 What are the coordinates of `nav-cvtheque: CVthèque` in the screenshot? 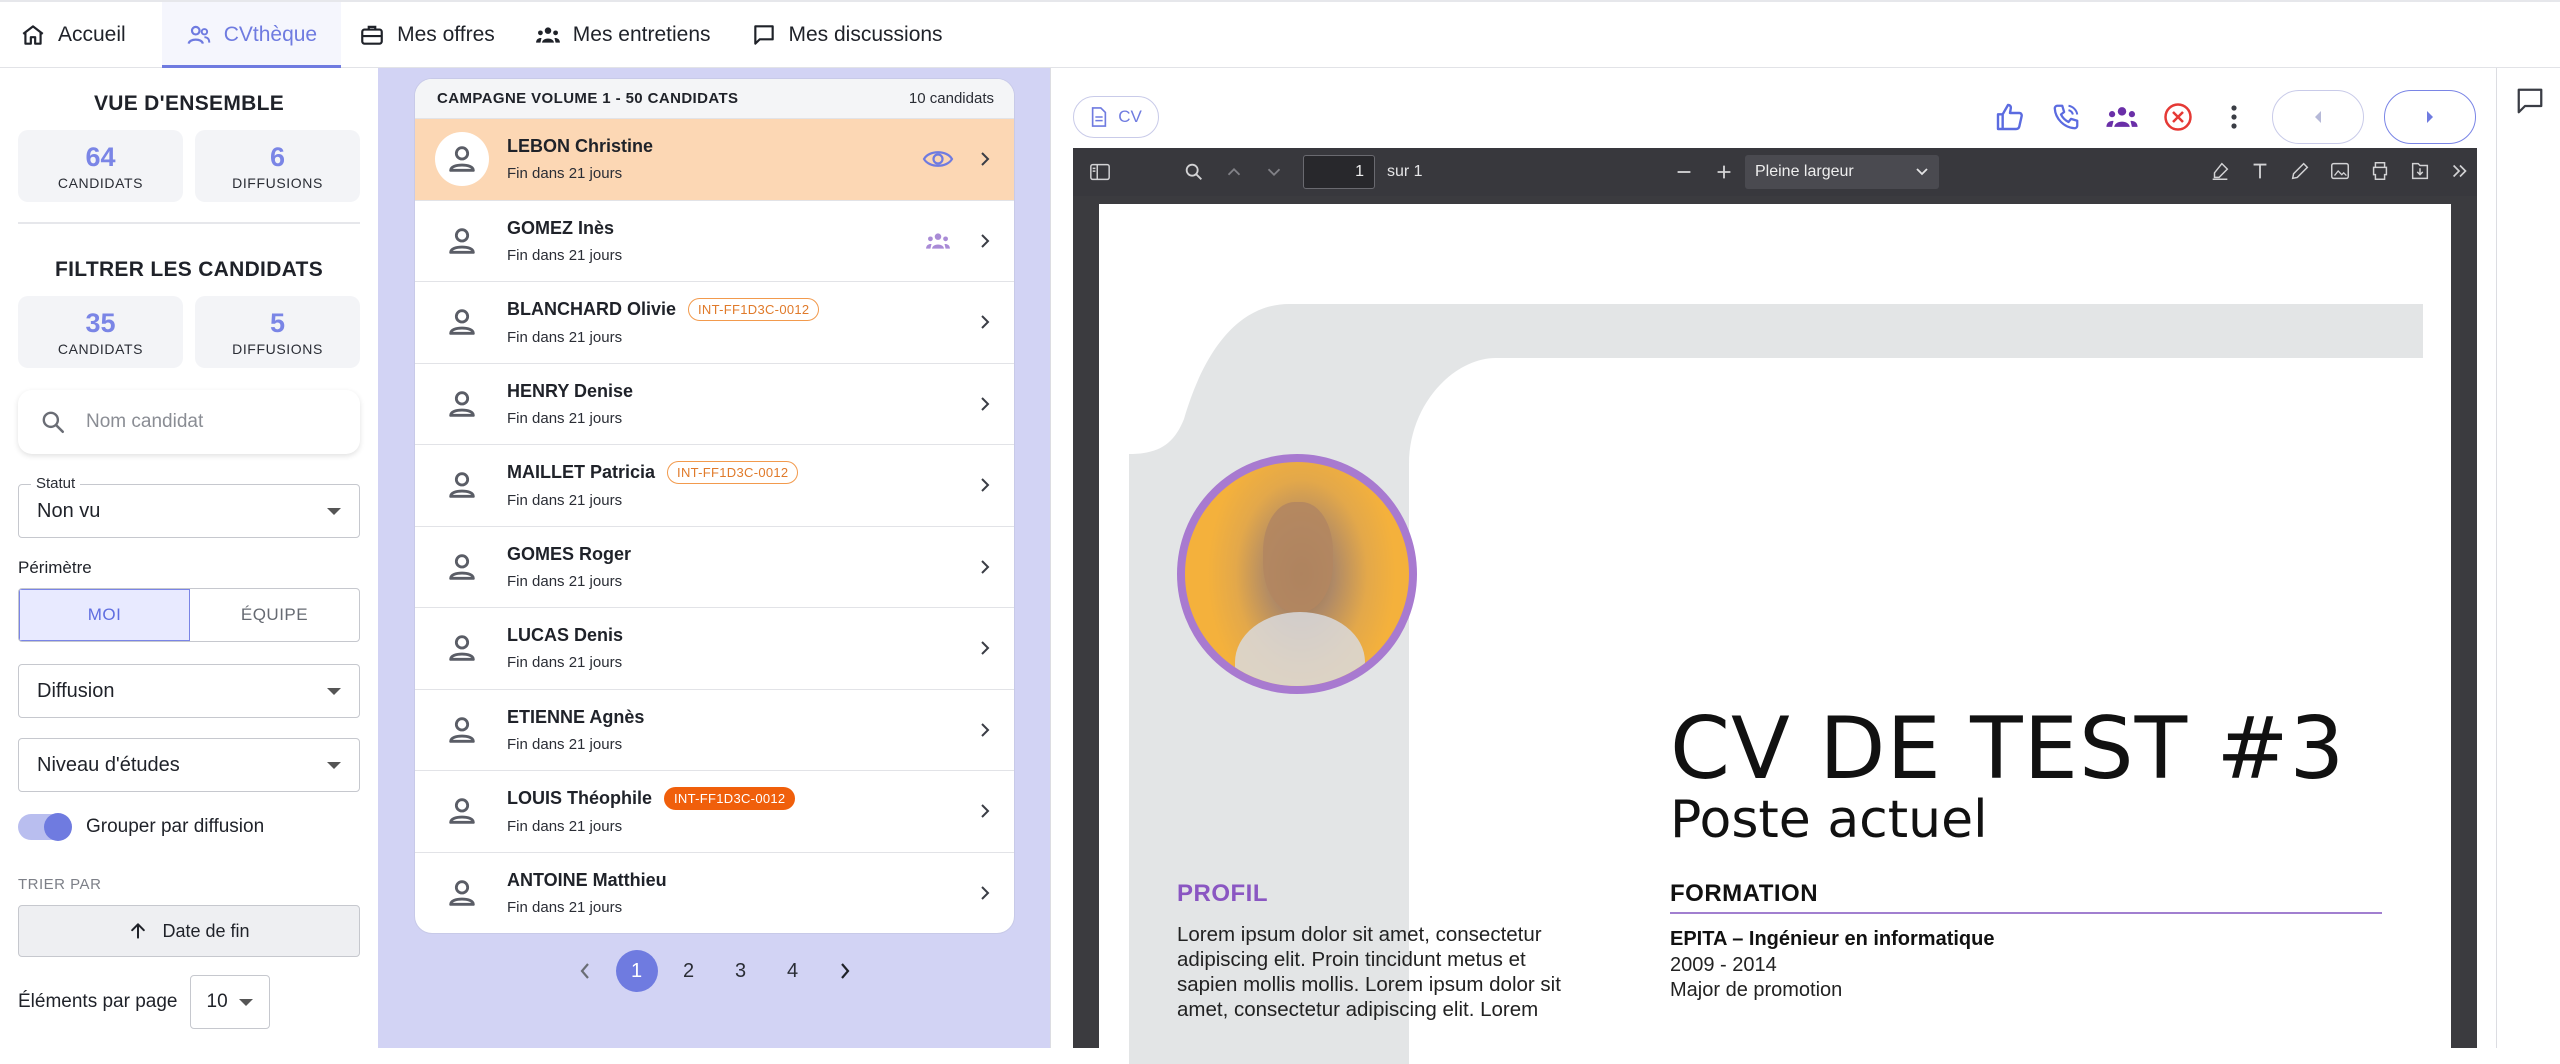 It's located at (251, 35).